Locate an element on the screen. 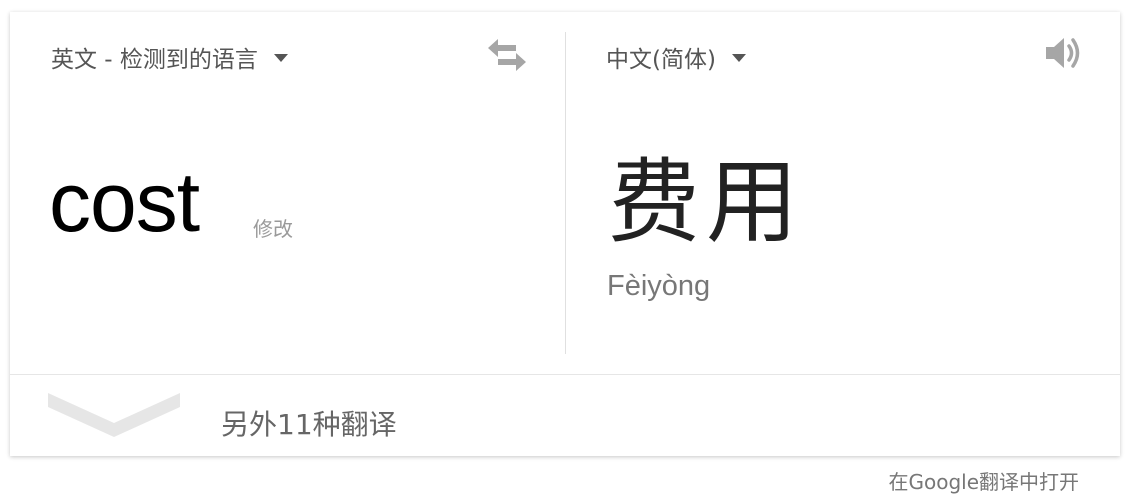 This screenshot has height=500, width=1136. target-language-label: 中文(简体) is located at coordinates (661, 60).